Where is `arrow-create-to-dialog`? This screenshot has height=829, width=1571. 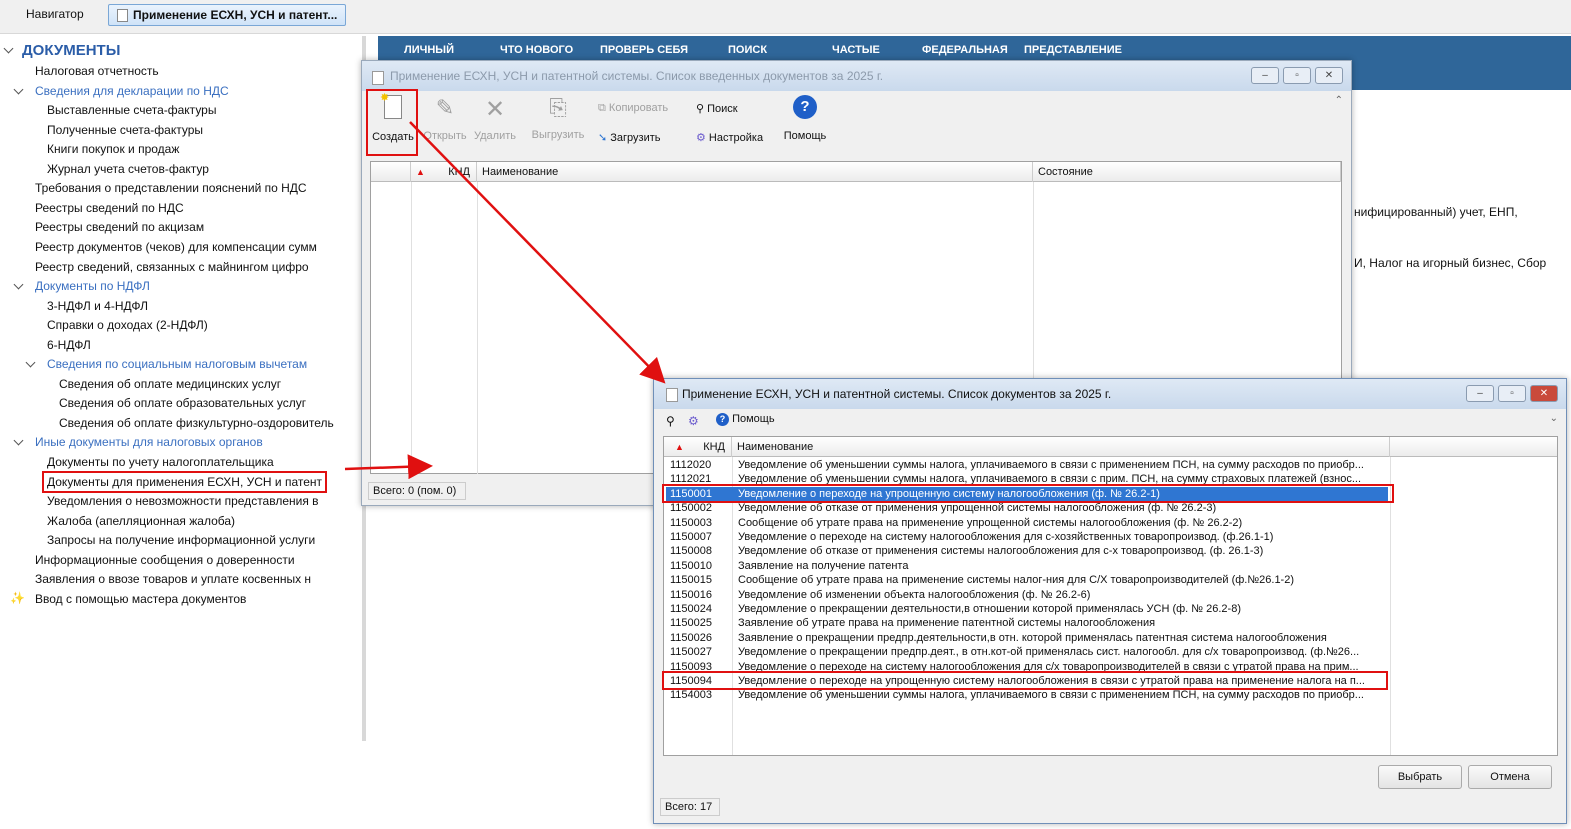 arrow-create-to-dialog is located at coordinates (537, 252).